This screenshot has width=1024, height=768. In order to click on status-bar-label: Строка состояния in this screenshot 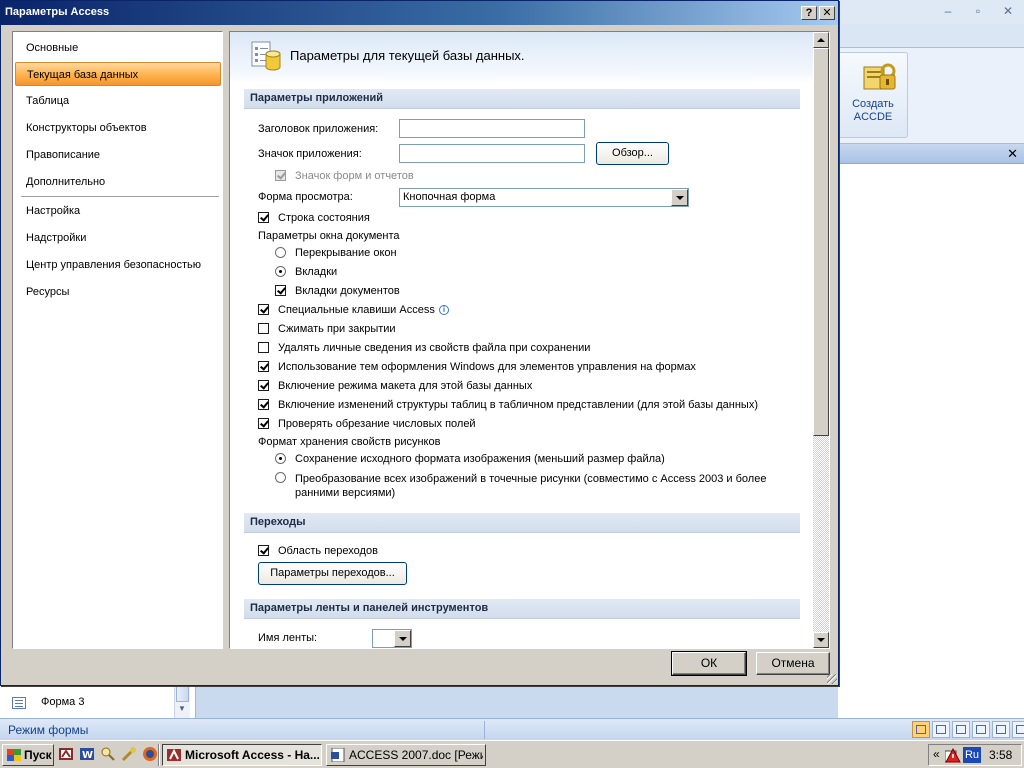, I will do `click(324, 218)`.